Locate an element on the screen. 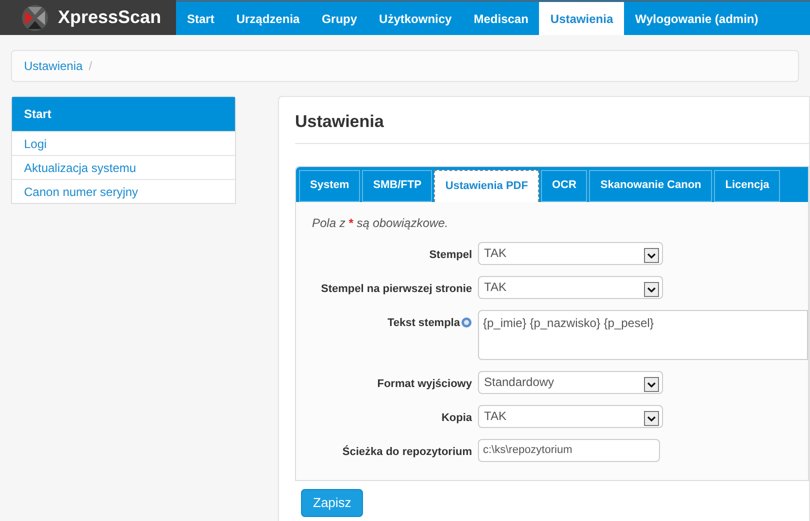  help-icon is located at coordinates (466, 322).